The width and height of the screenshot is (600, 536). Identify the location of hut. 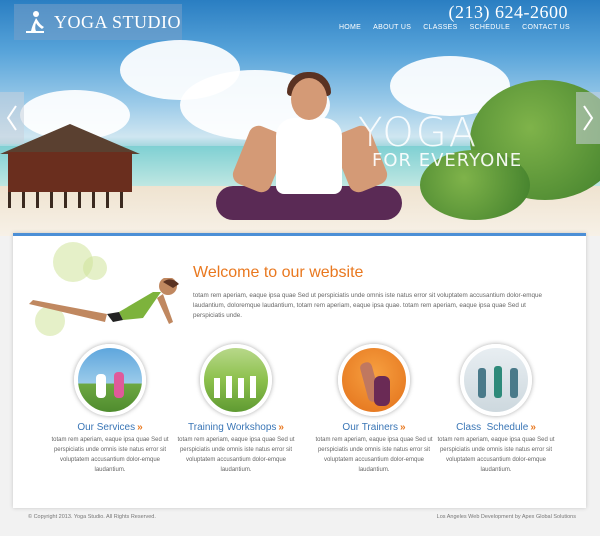
(70, 172).